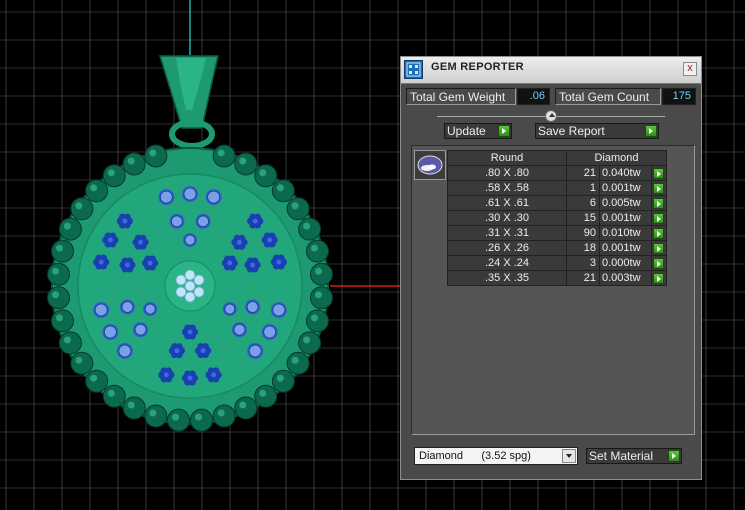 The height and width of the screenshot is (510, 745). I want to click on table-row: .35 X .35 21 0.003tw, so click(557, 278).